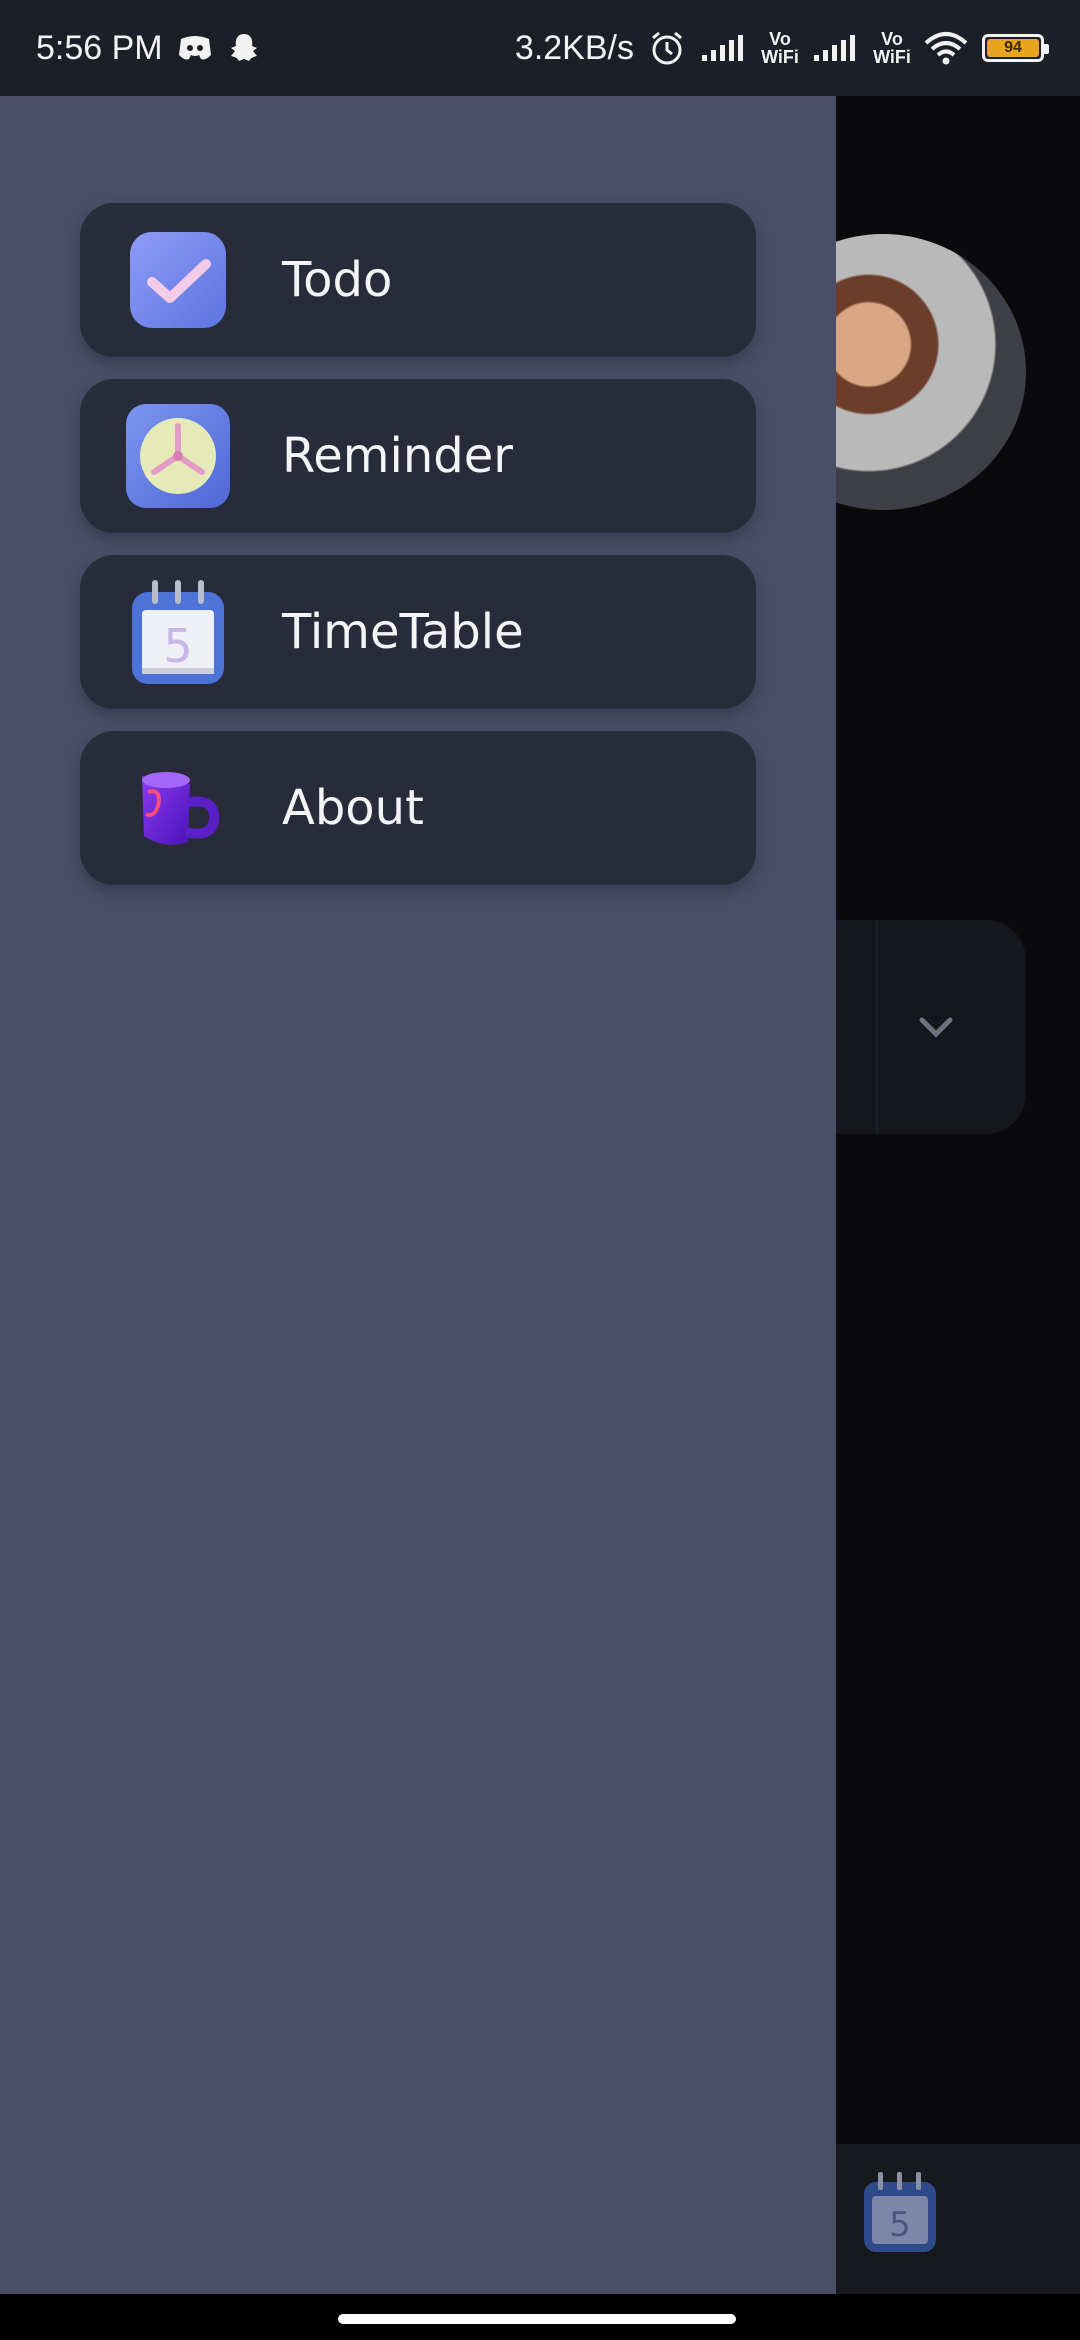 This screenshot has height=2340, width=1080. I want to click on mug-icon, so click(178, 808).